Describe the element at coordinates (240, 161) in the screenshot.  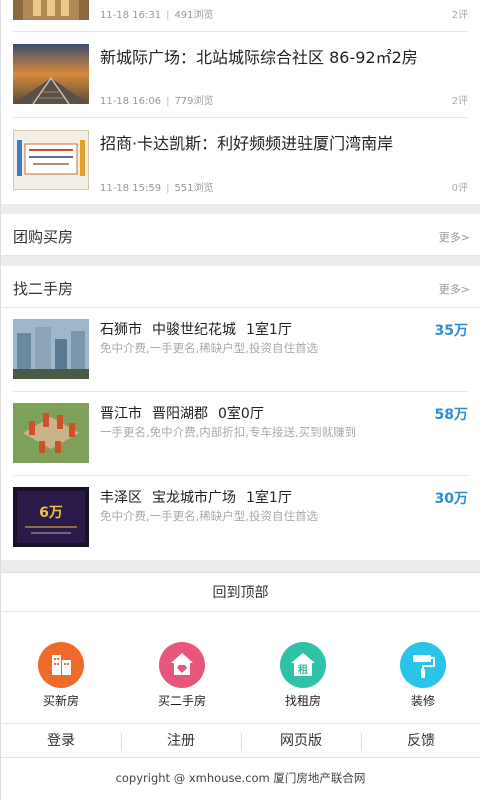
I see `news-item: 招商·卡达凯斯：利好频频进驻厦门湾南岸 11-18 15:59 | 551浏览 0评` at that location.